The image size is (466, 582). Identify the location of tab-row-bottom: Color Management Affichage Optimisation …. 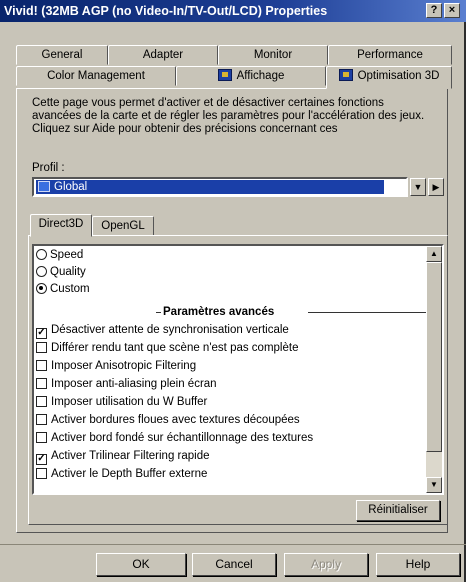
(234, 77).